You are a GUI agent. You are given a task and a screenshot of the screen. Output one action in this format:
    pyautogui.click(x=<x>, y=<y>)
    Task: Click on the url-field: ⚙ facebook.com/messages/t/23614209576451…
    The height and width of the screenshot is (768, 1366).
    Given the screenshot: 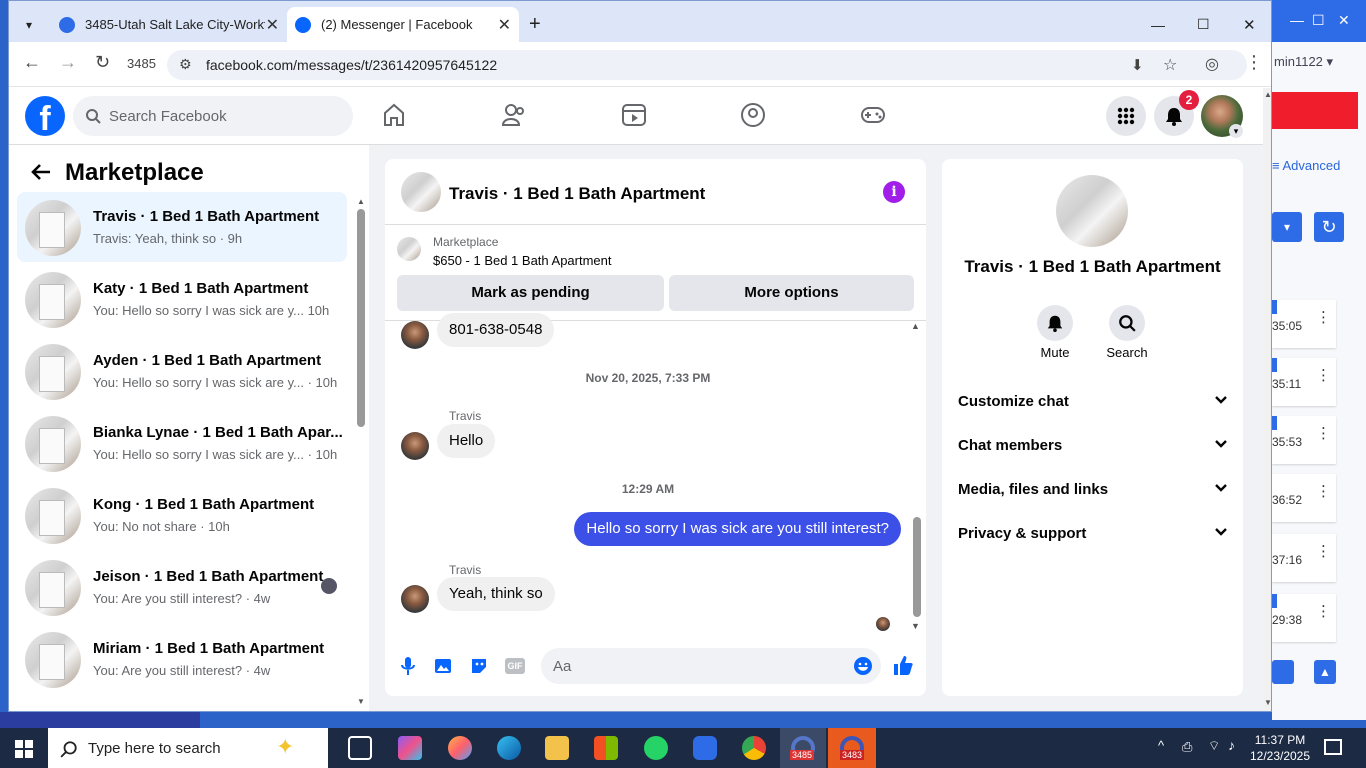 What is the action you would take?
    pyautogui.click(x=707, y=65)
    